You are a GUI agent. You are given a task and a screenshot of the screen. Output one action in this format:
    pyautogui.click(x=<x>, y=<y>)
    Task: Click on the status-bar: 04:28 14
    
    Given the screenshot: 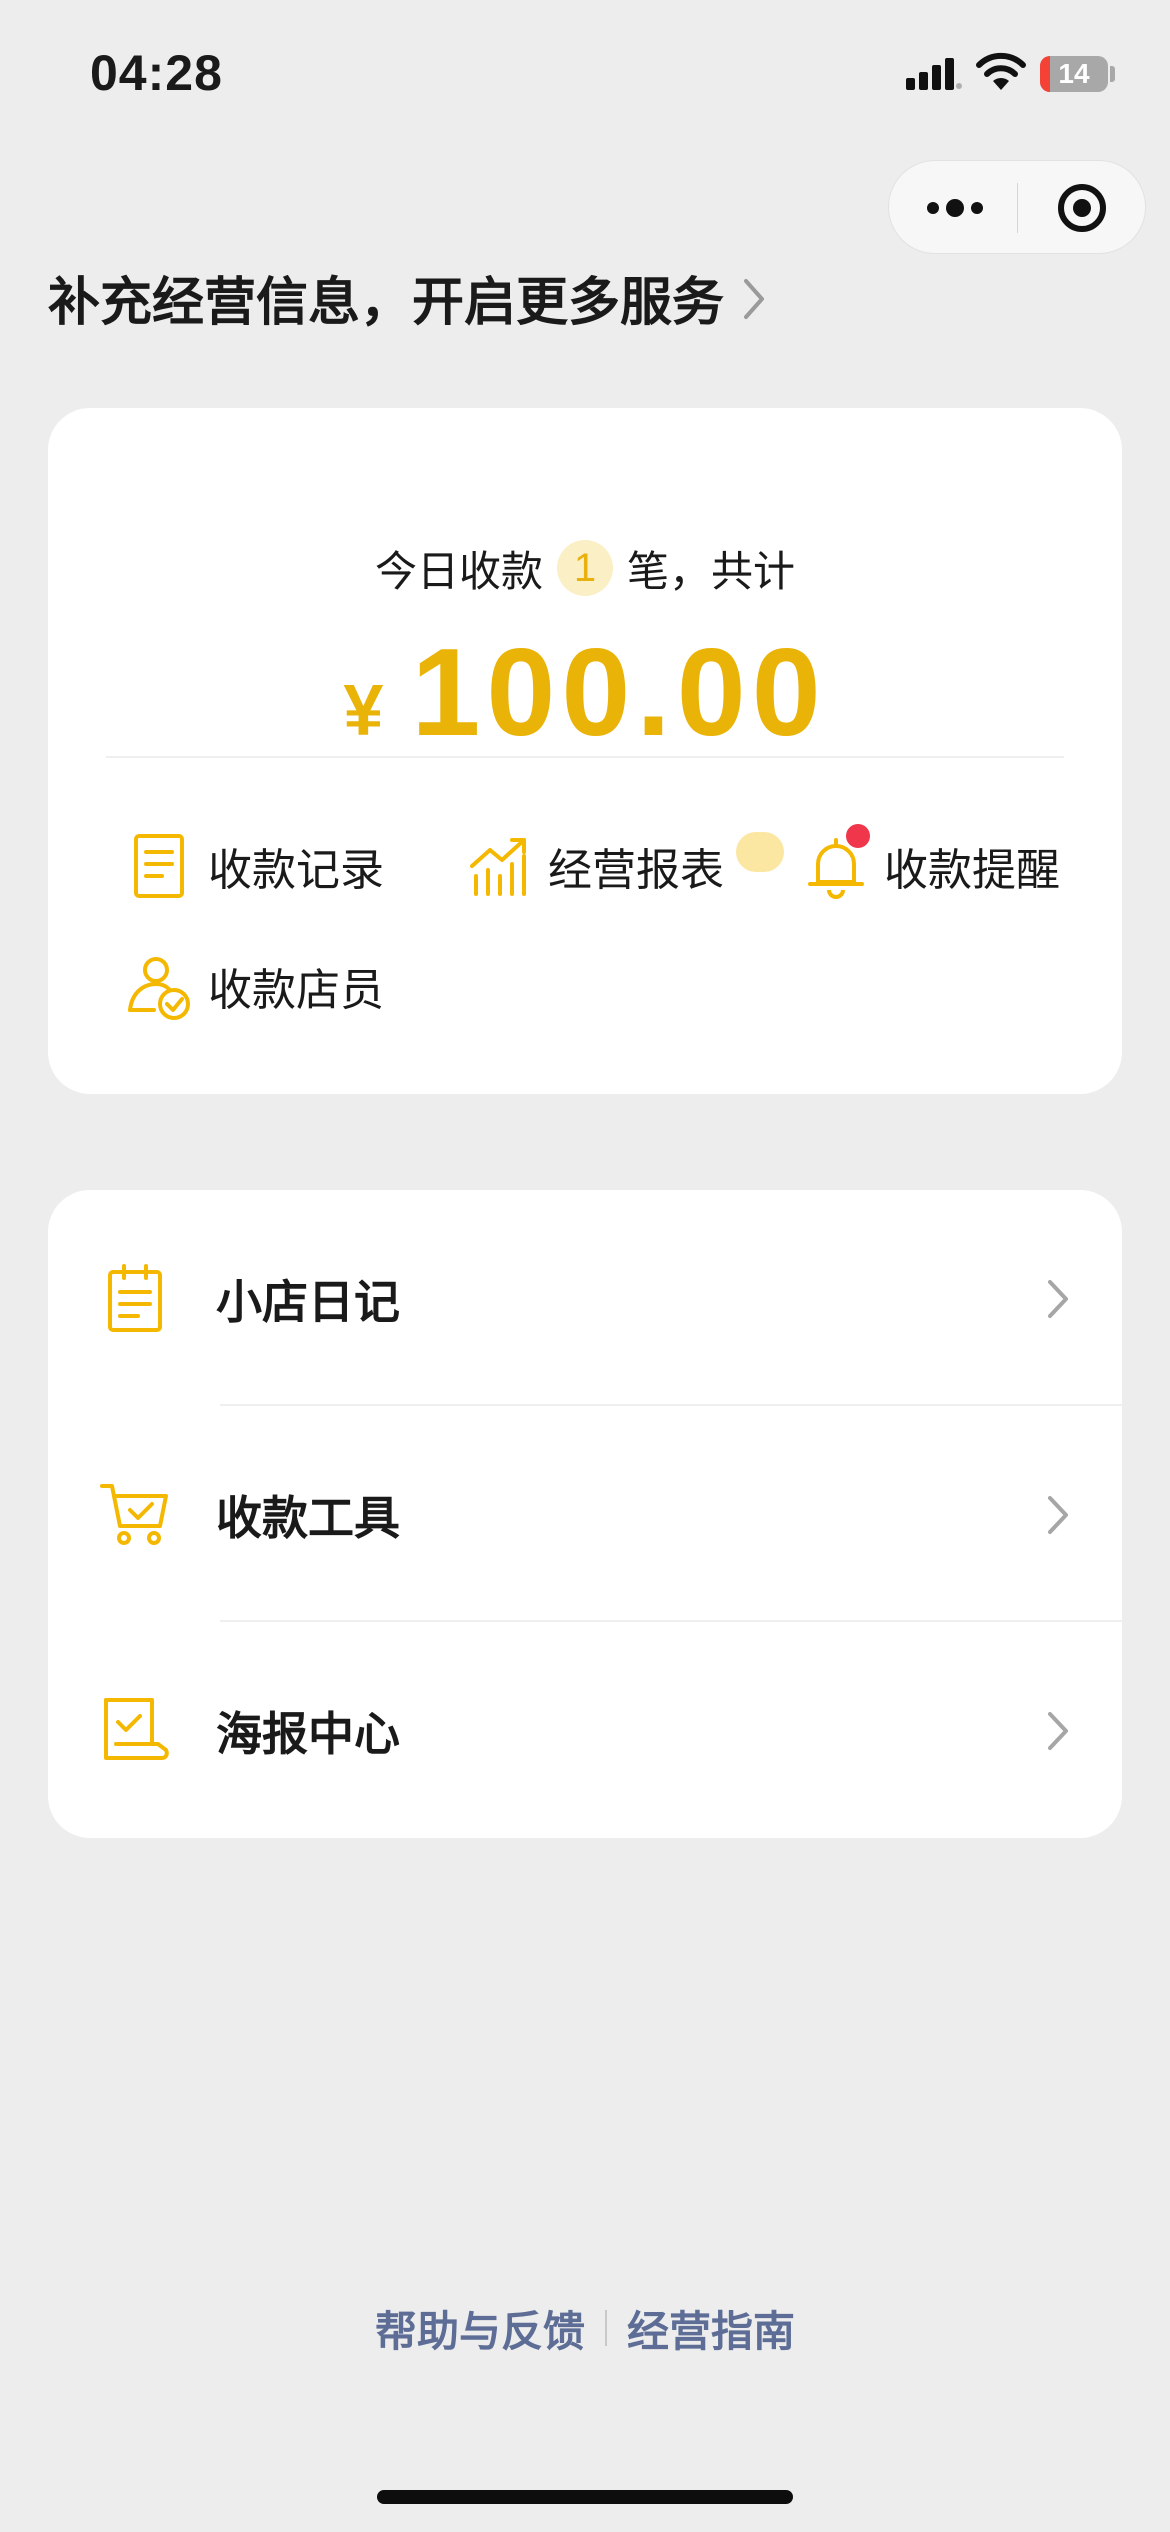 What is the action you would take?
    pyautogui.click(x=585, y=75)
    